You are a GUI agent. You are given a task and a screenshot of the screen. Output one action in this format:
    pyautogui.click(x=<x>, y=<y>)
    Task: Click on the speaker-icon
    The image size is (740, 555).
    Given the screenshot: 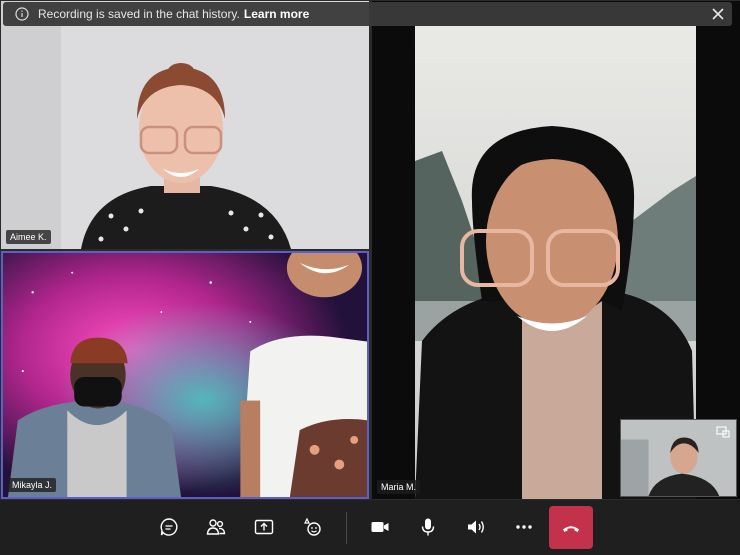 What is the action you would take?
    pyautogui.click(x=476, y=527)
    